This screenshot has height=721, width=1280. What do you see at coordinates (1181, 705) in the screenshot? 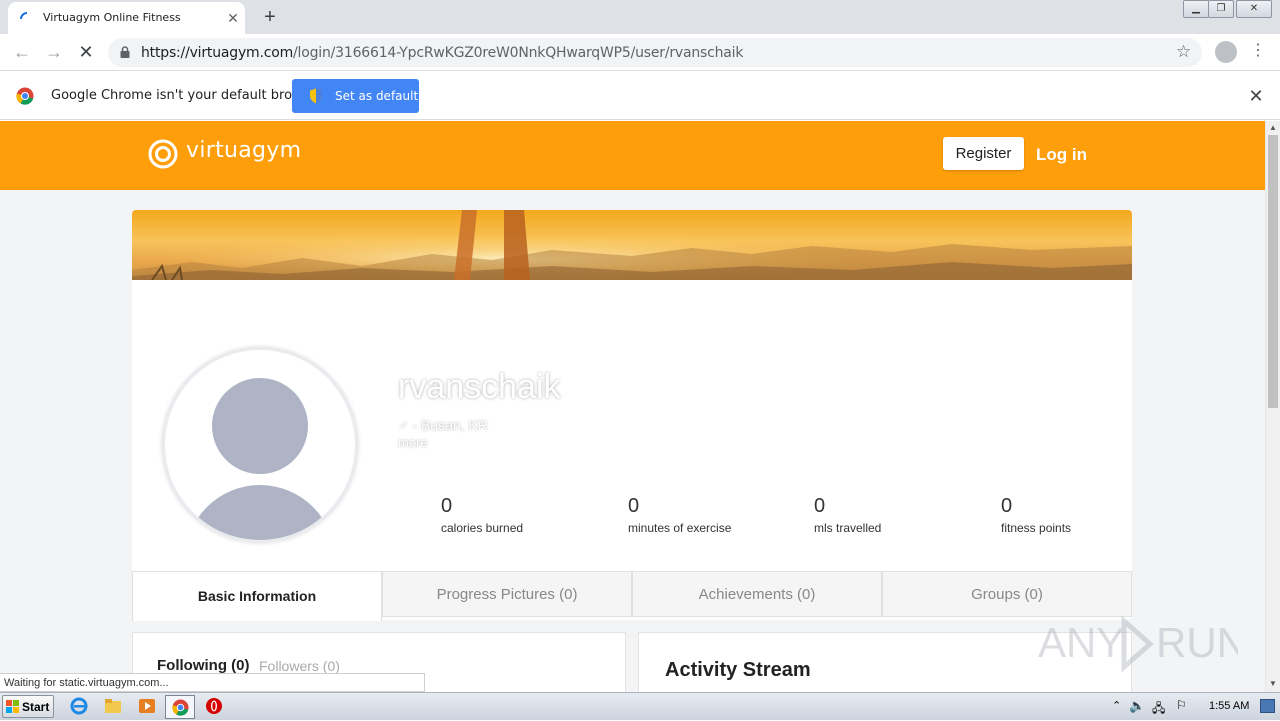
I see `action-center-flag-icon: ⚐` at bounding box center [1181, 705].